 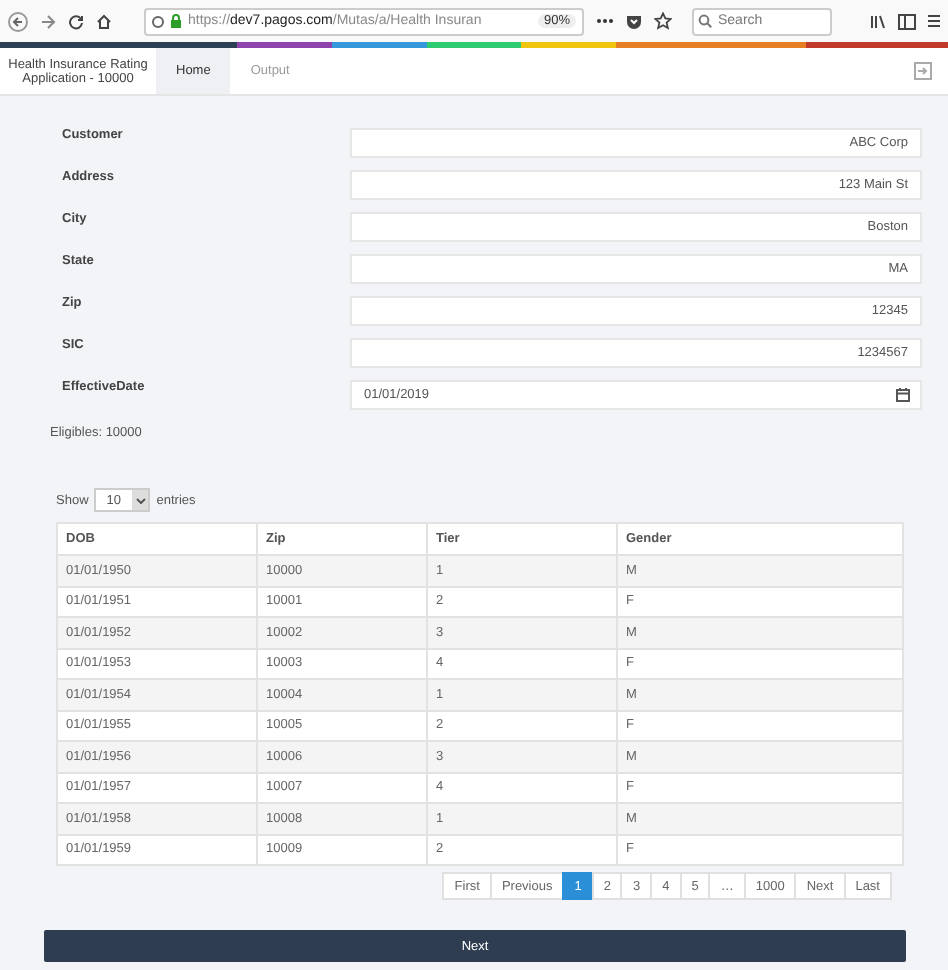 I want to click on menu-icon, so click(x=934, y=21).